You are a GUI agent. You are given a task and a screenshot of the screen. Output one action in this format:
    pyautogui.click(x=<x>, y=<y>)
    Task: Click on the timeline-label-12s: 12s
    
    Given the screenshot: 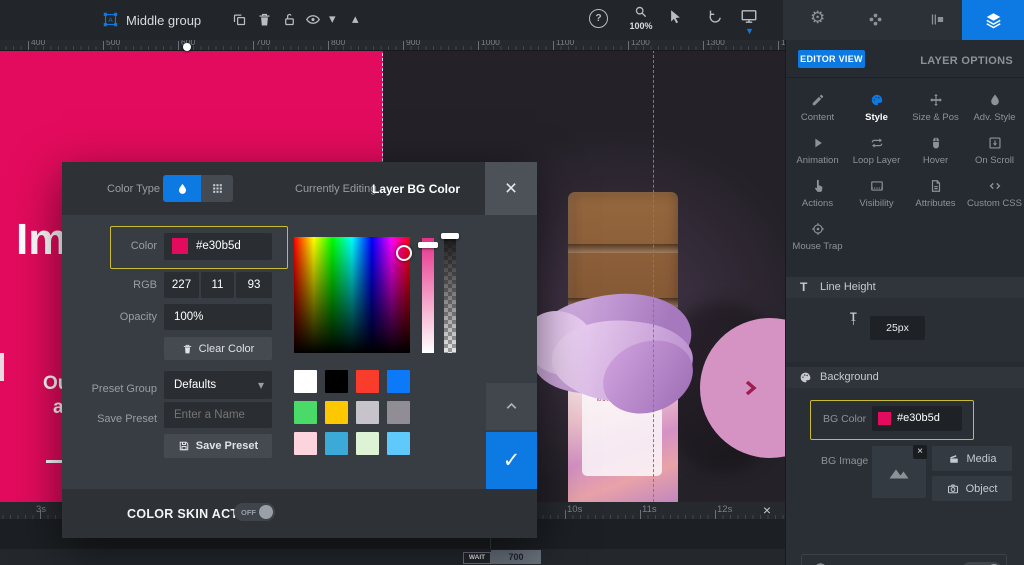 What is the action you would take?
    pyautogui.click(x=725, y=509)
    